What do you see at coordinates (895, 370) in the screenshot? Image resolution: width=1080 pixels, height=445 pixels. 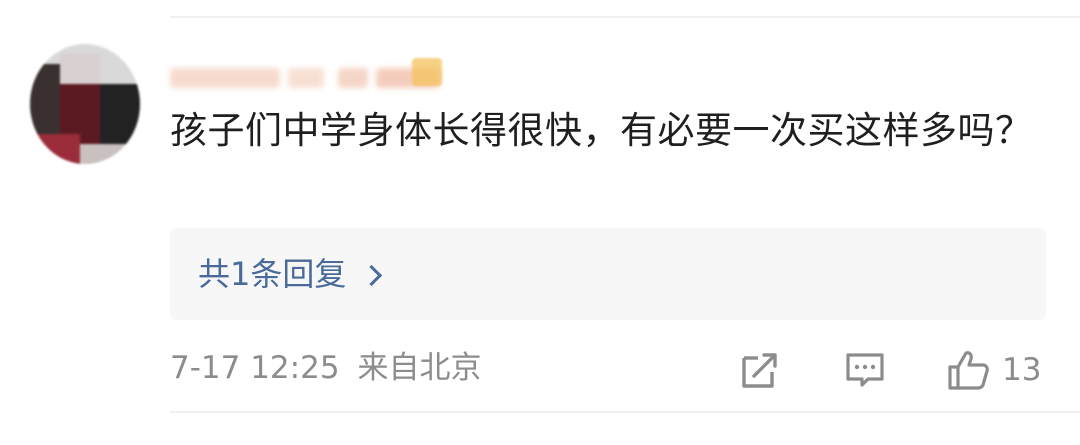 I see `comment-actions: 13` at bounding box center [895, 370].